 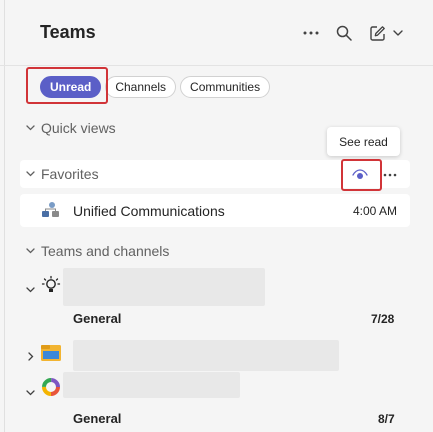 I want to click on group-chat-icon, so click(x=51, y=212).